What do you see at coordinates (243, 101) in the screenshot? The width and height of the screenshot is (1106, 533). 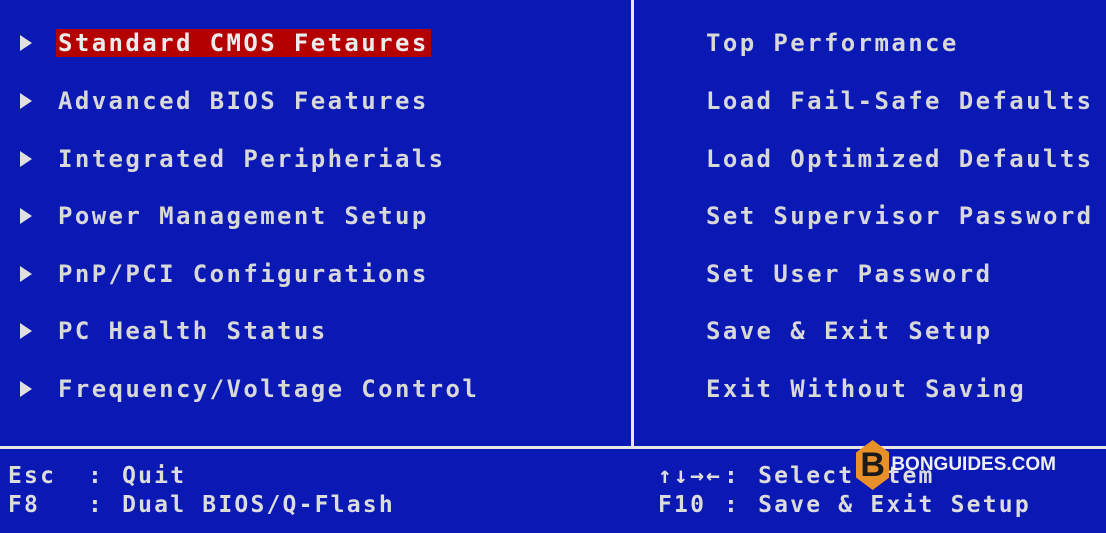 I see `menu-item-label: Advanced BIOS Features` at bounding box center [243, 101].